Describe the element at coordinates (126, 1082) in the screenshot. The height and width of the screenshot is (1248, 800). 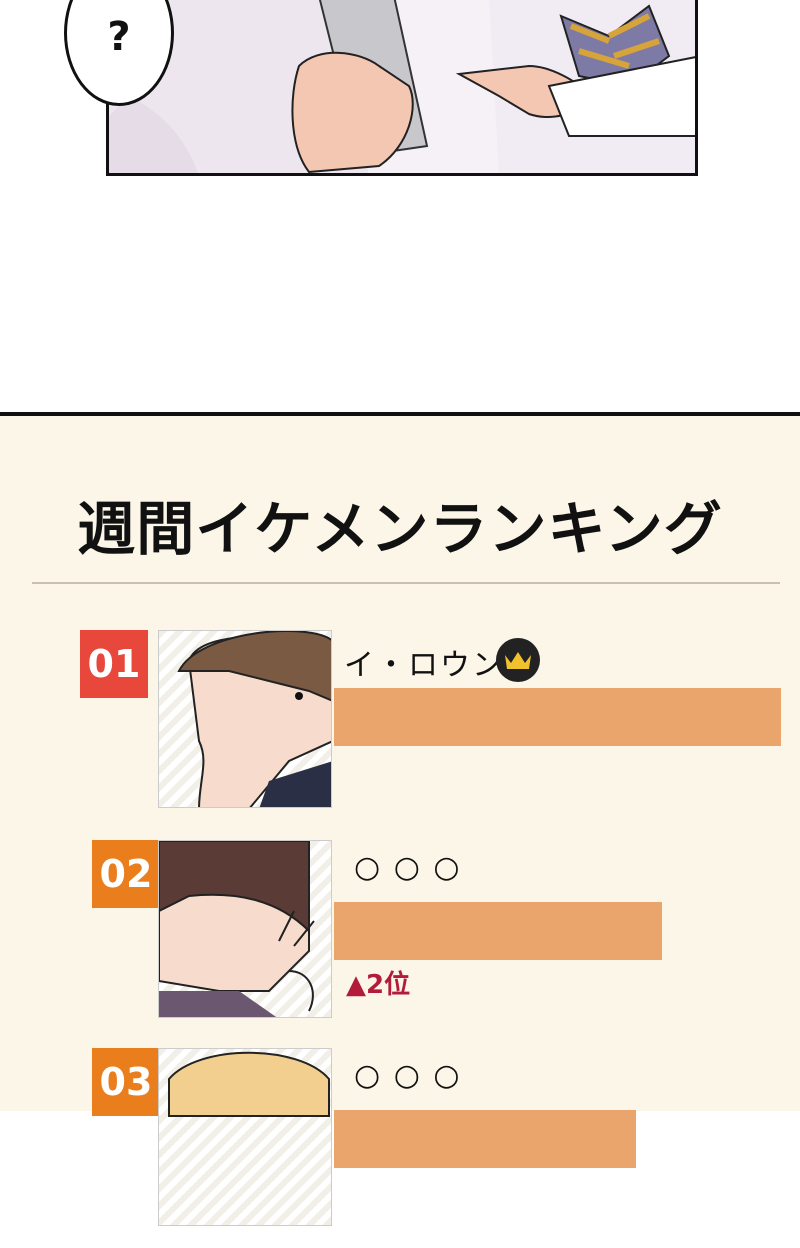
I see `rank-number: 03` at that location.